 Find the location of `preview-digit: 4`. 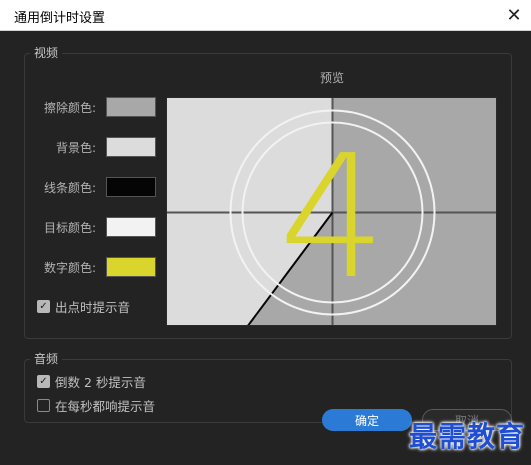

preview-digit: 4 is located at coordinates (332, 218).